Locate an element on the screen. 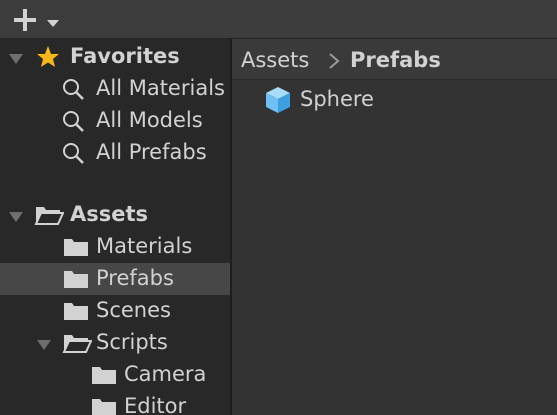 The width and height of the screenshot is (557, 415). tree-item-label: Editor is located at coordinates (155, 404).